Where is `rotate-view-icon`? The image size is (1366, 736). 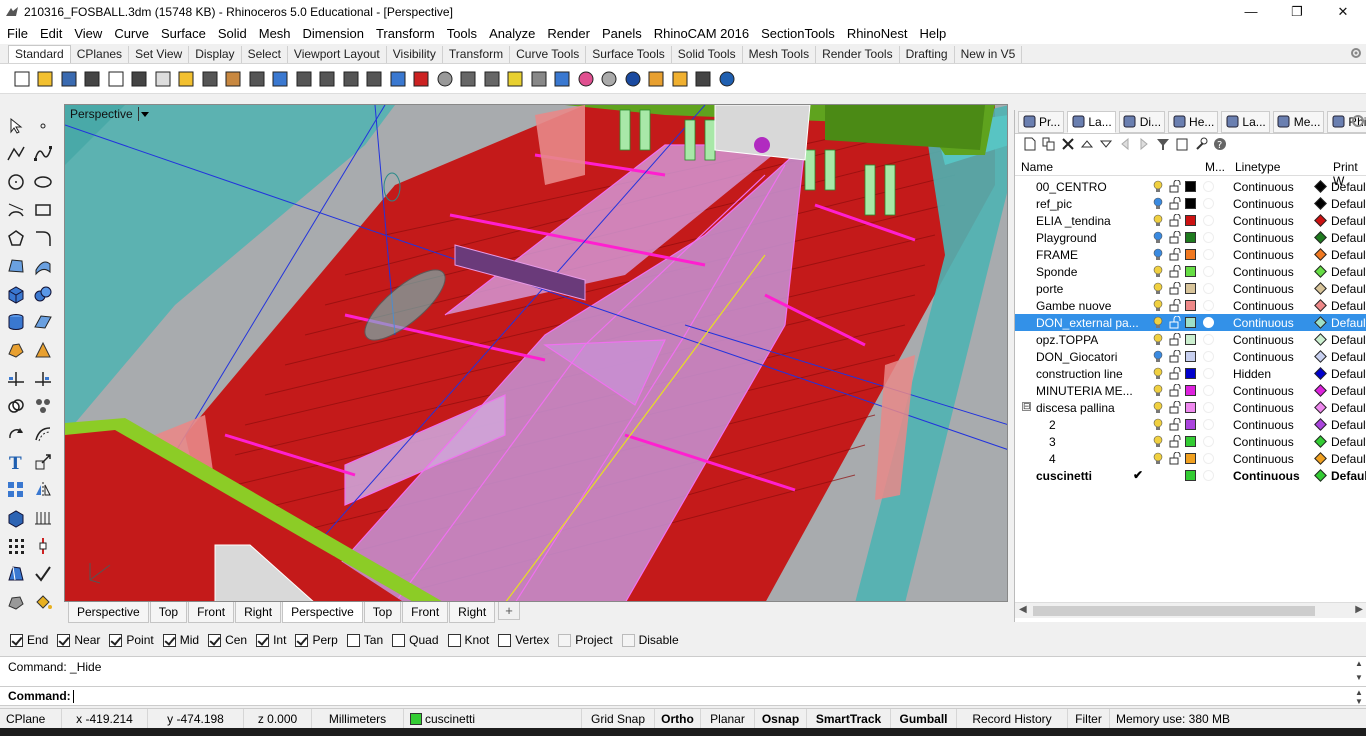
rotate-view-icon is located at coordinates (374, 78).